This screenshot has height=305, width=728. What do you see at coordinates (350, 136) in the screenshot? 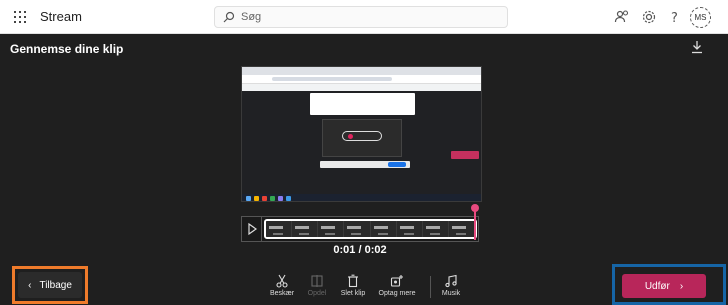
I see `preview-record-dot` at bounding box center [350, 136].